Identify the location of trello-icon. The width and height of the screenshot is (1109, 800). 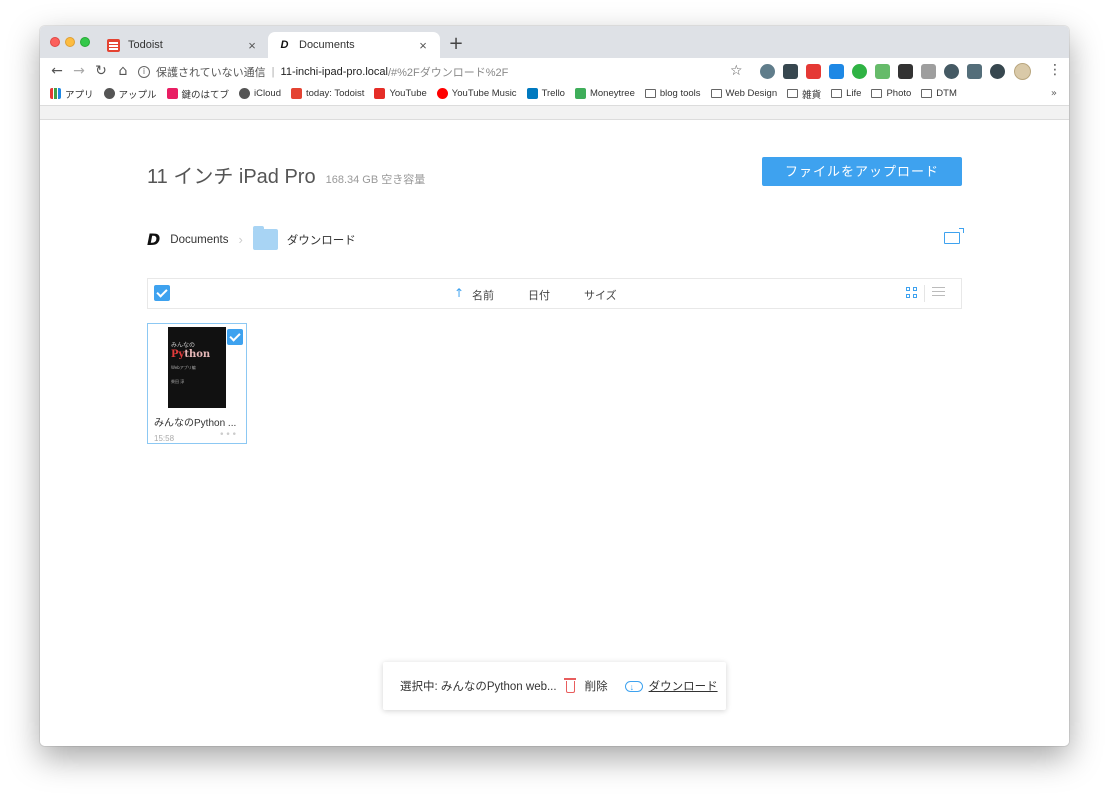
(532, 93).